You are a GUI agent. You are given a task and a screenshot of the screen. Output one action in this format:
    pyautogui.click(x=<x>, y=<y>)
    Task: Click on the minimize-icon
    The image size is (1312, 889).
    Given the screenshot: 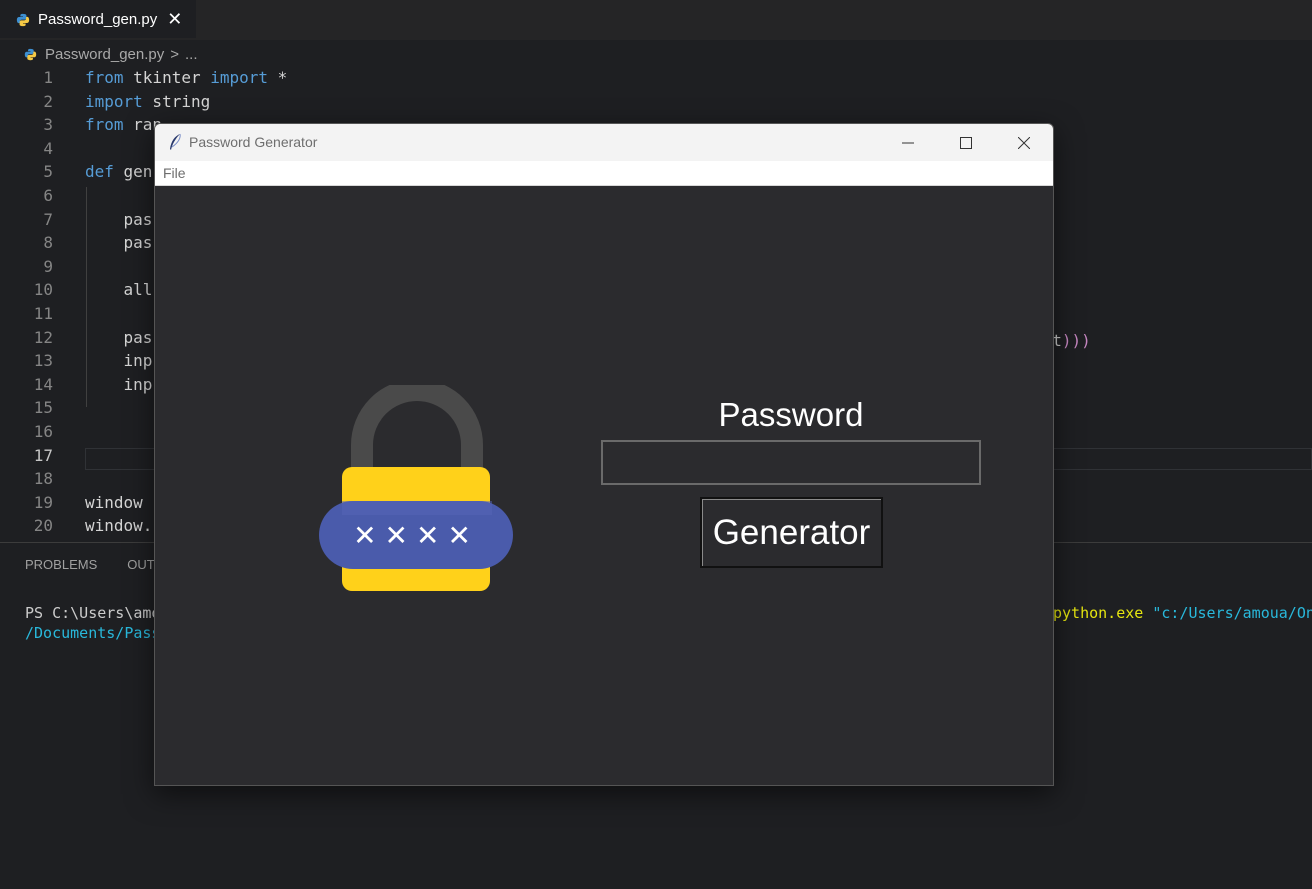 What is the action you would take?
    pyautogui.click(x=908, y=142)
    